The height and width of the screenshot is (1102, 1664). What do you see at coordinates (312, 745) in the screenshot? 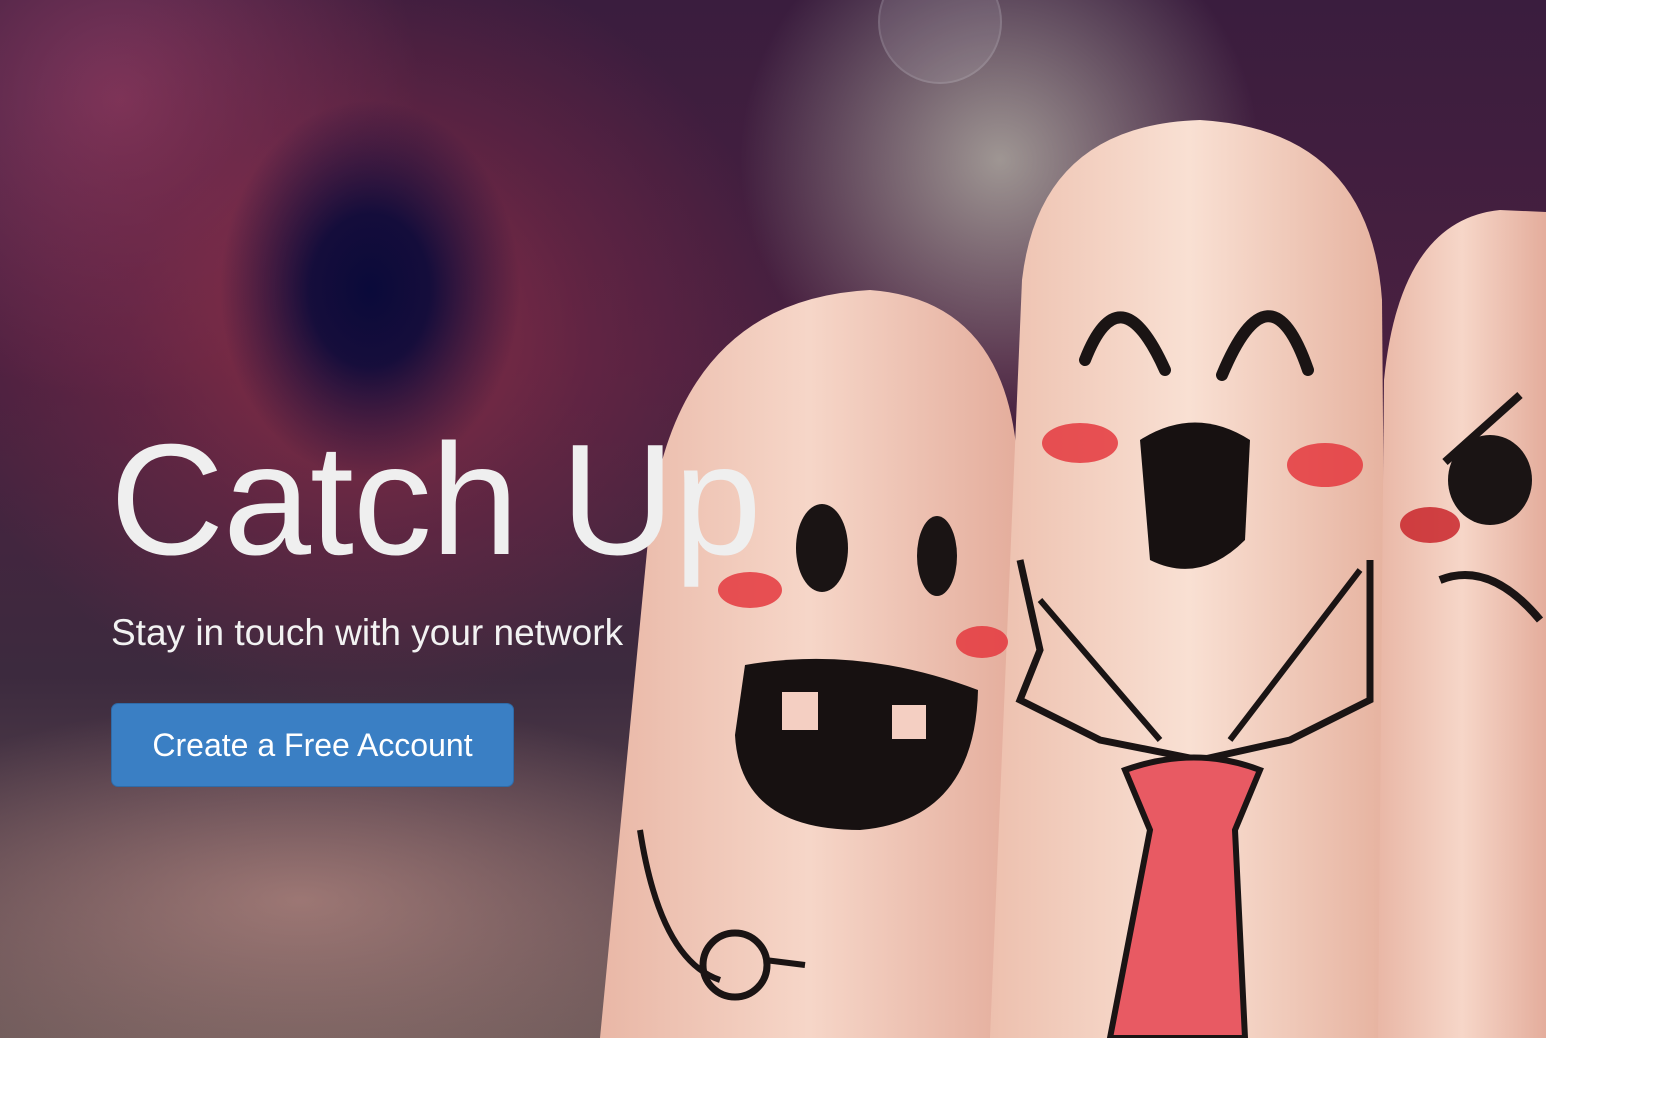
I see `create-account-button: Create a Free Account` at bounding box center [312, 745].